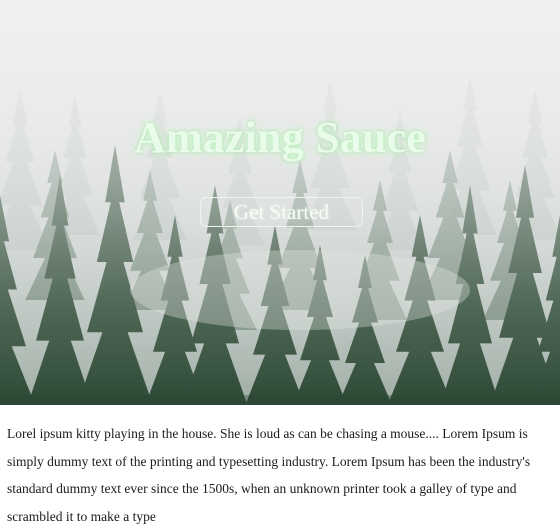  Describe the element at coordinates (280, 137) in the screenshot. I see `hero-title: Amazing Sauce` at that location.